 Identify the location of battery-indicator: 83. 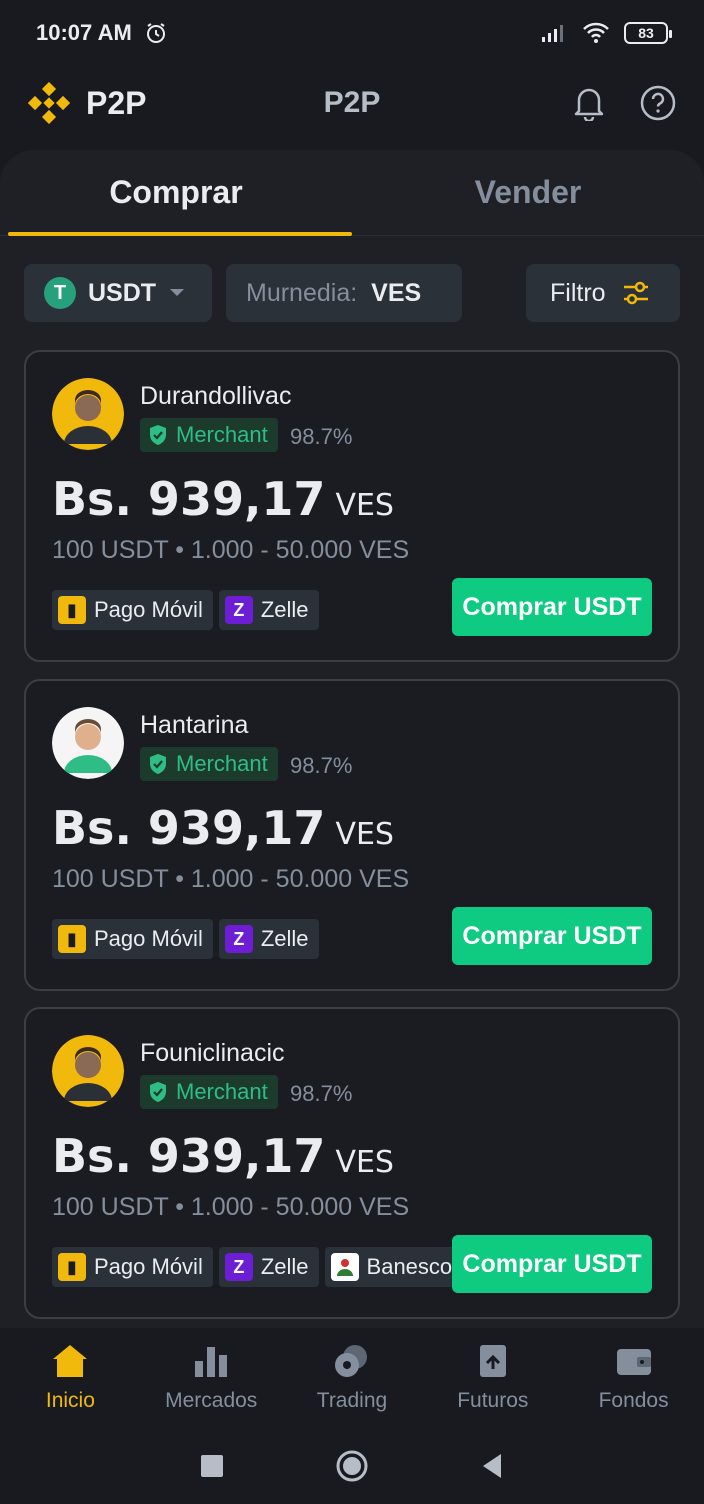
(648, 33).